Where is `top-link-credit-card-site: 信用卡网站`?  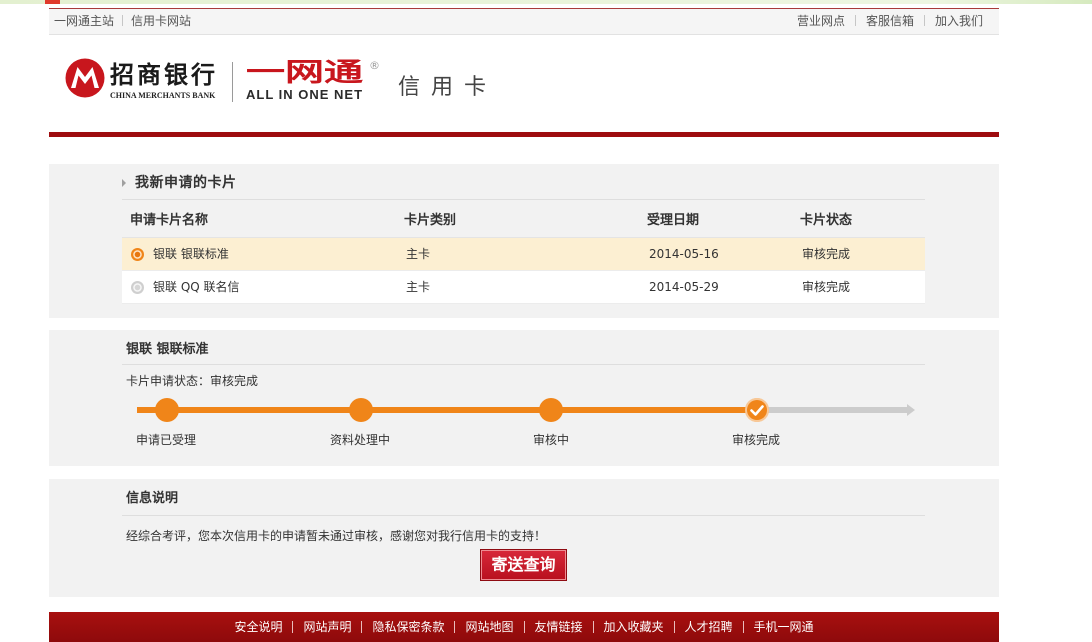 top-link-credit-card-site: 信用卡网站 is located at coordinates (152, 21).